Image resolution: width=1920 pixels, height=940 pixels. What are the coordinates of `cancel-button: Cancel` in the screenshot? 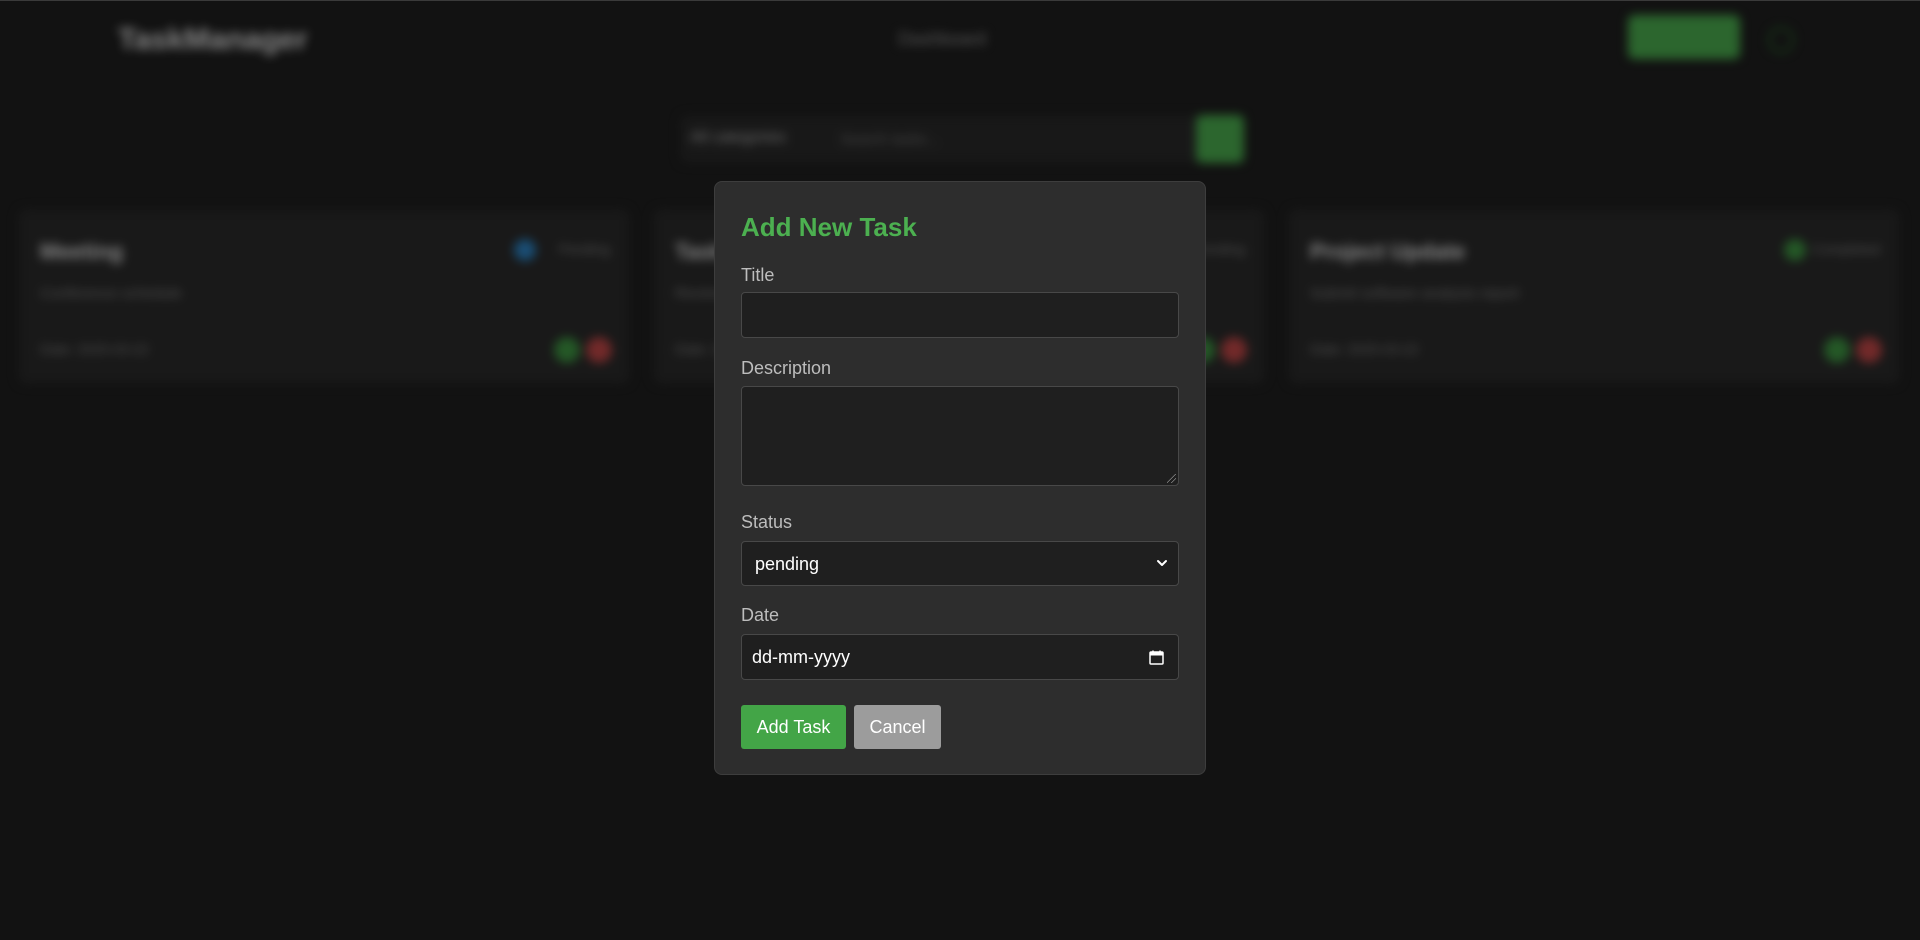 It's located at (897, 727).